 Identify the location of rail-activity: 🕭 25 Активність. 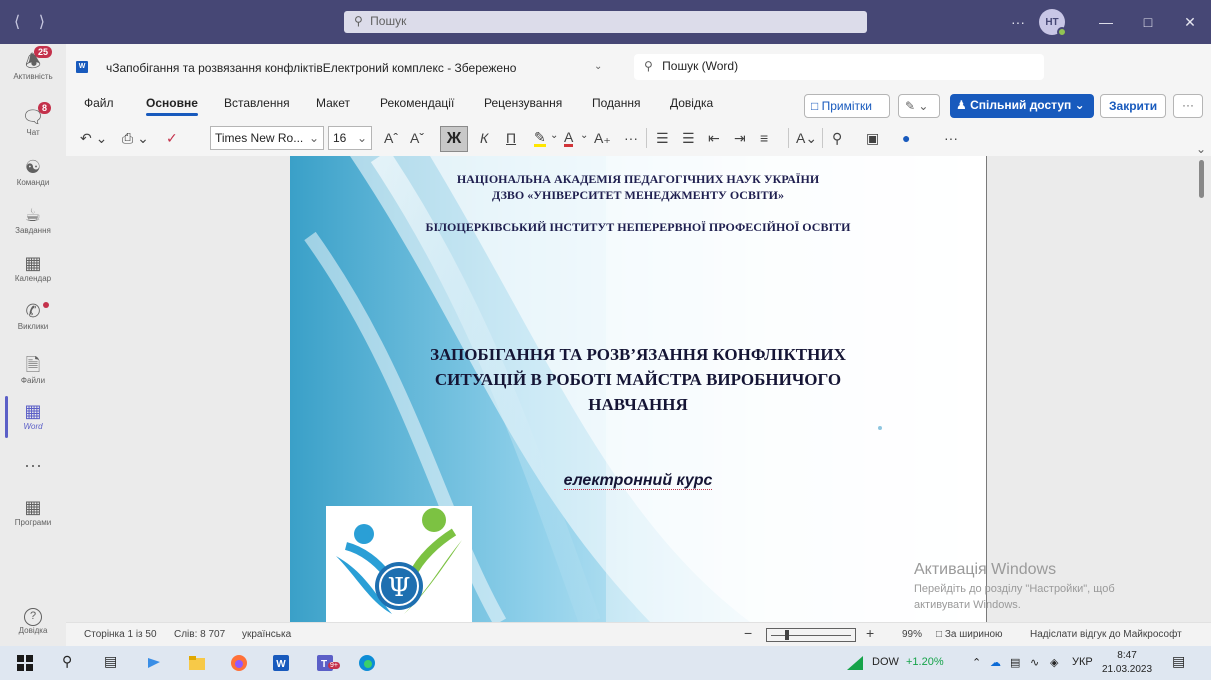
(33, 63).